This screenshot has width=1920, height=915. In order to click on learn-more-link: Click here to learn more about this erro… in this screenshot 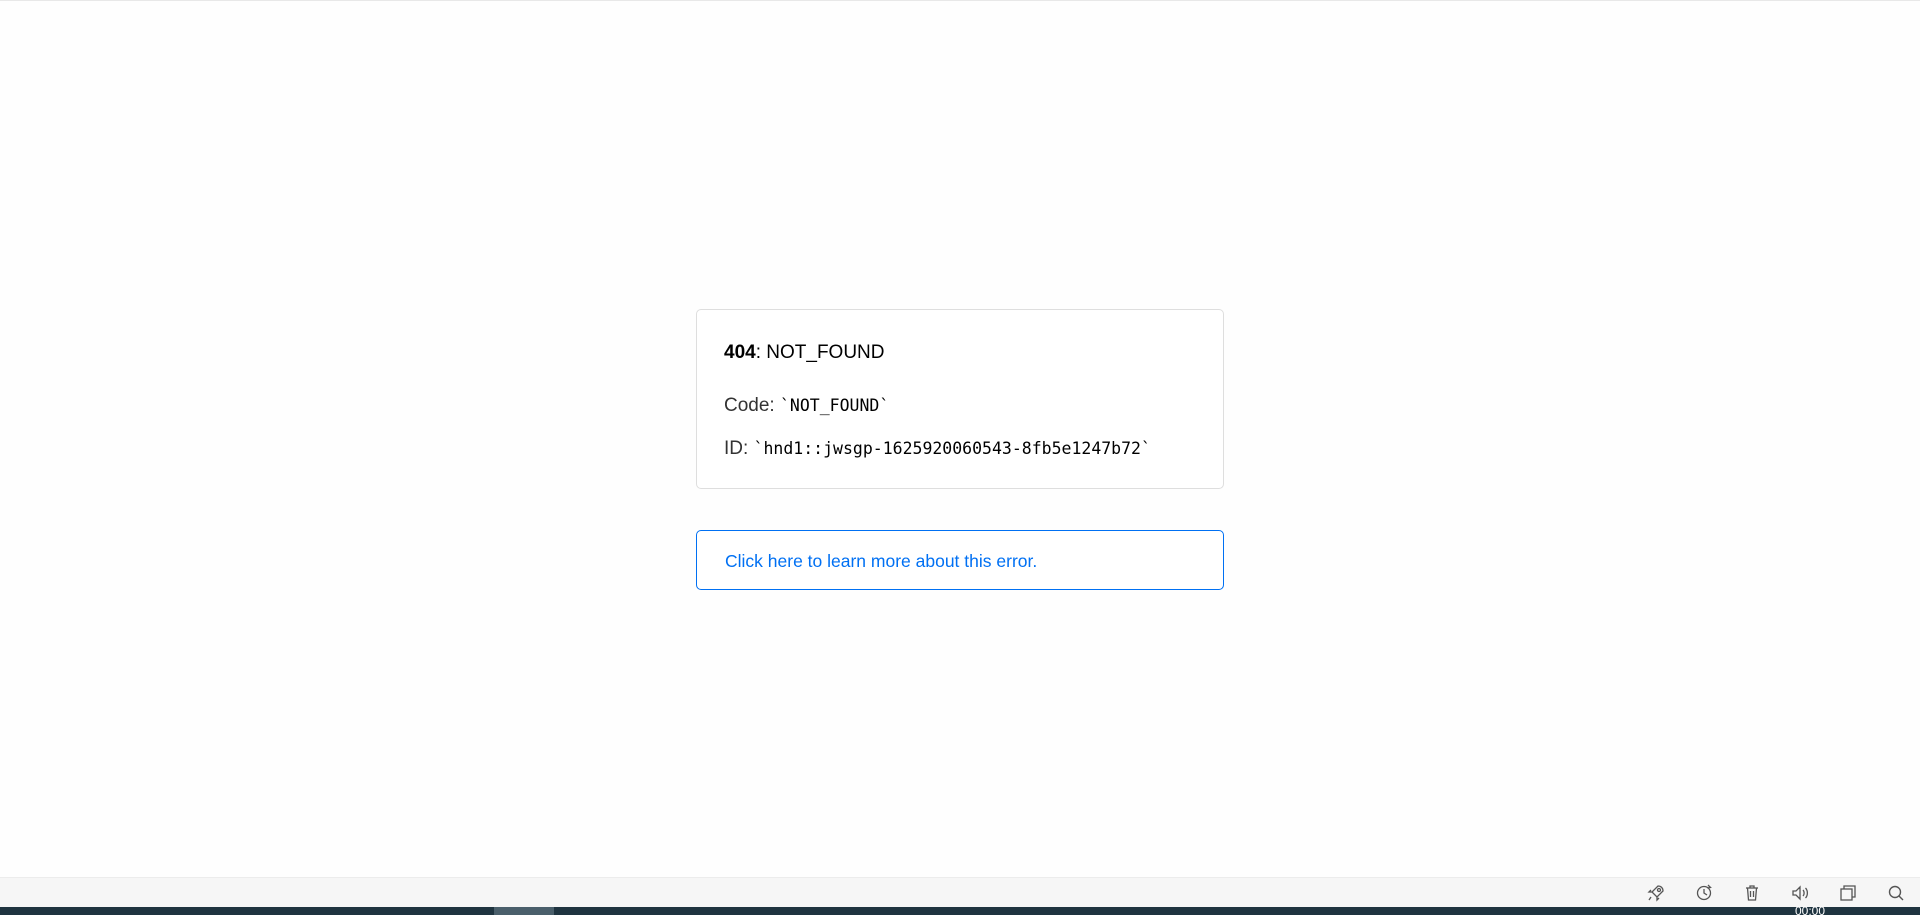, I will do `click(881, 561)`.